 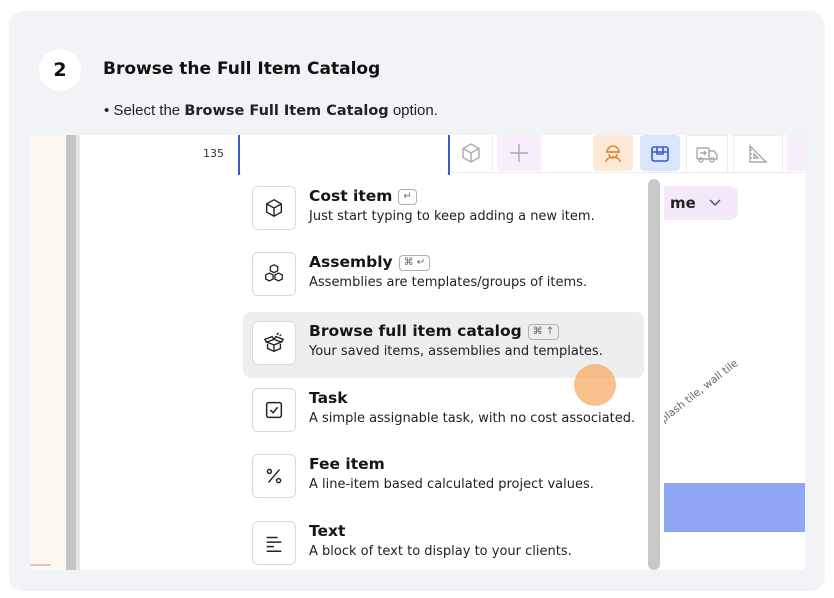 I want to click on ruler-icon, so click(x=758, y=153).